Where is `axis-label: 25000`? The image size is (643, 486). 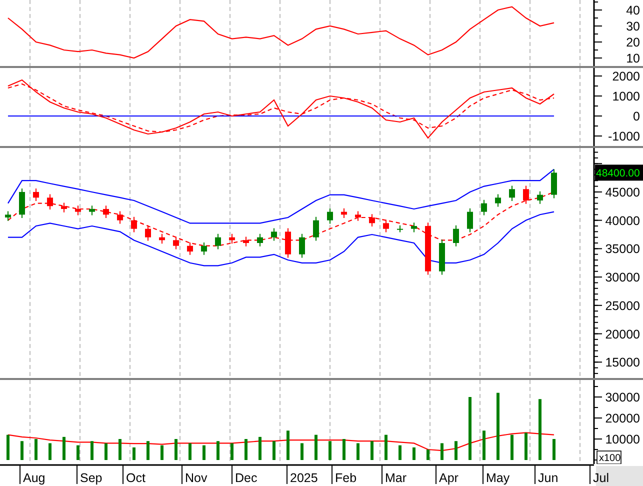 axis-label: 25000 is located at coordinates (622, 305).